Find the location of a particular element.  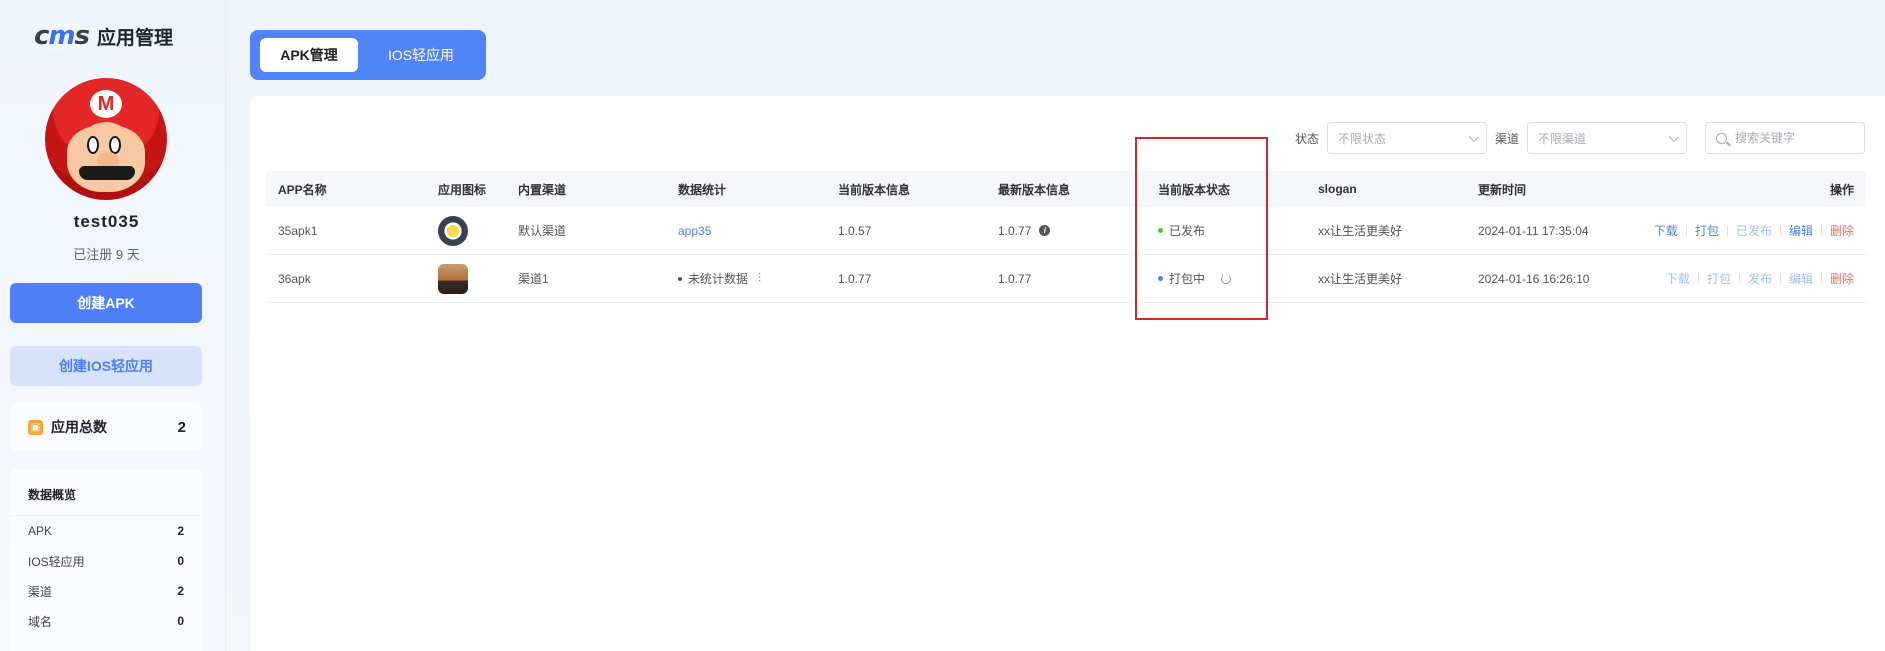

status-filter-label: 状态 is located at coordinates (1306, 138).